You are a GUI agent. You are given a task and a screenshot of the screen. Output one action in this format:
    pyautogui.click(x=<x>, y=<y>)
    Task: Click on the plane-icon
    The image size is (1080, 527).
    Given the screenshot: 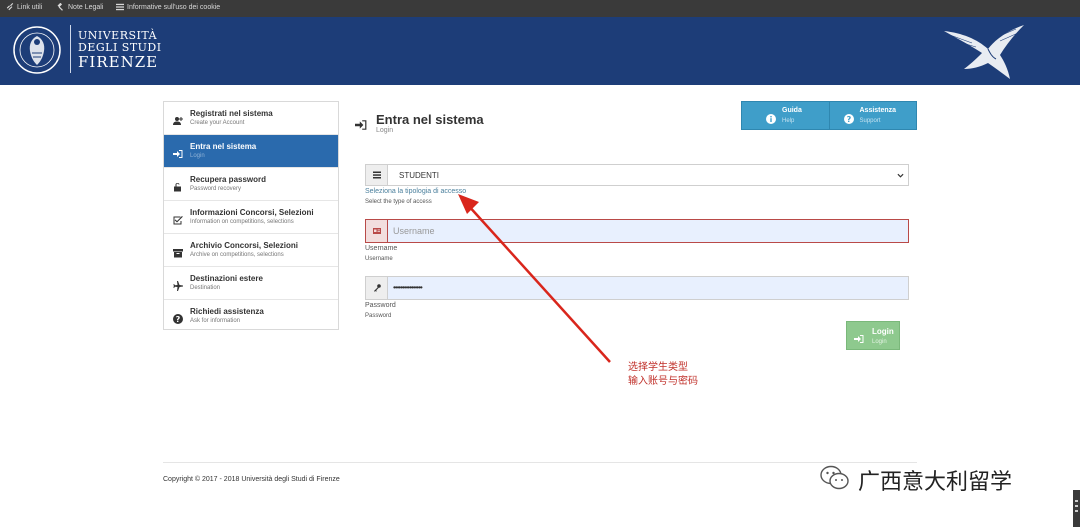 What is the action you would take?
    pyautogui.click(x=178, y=284)
    